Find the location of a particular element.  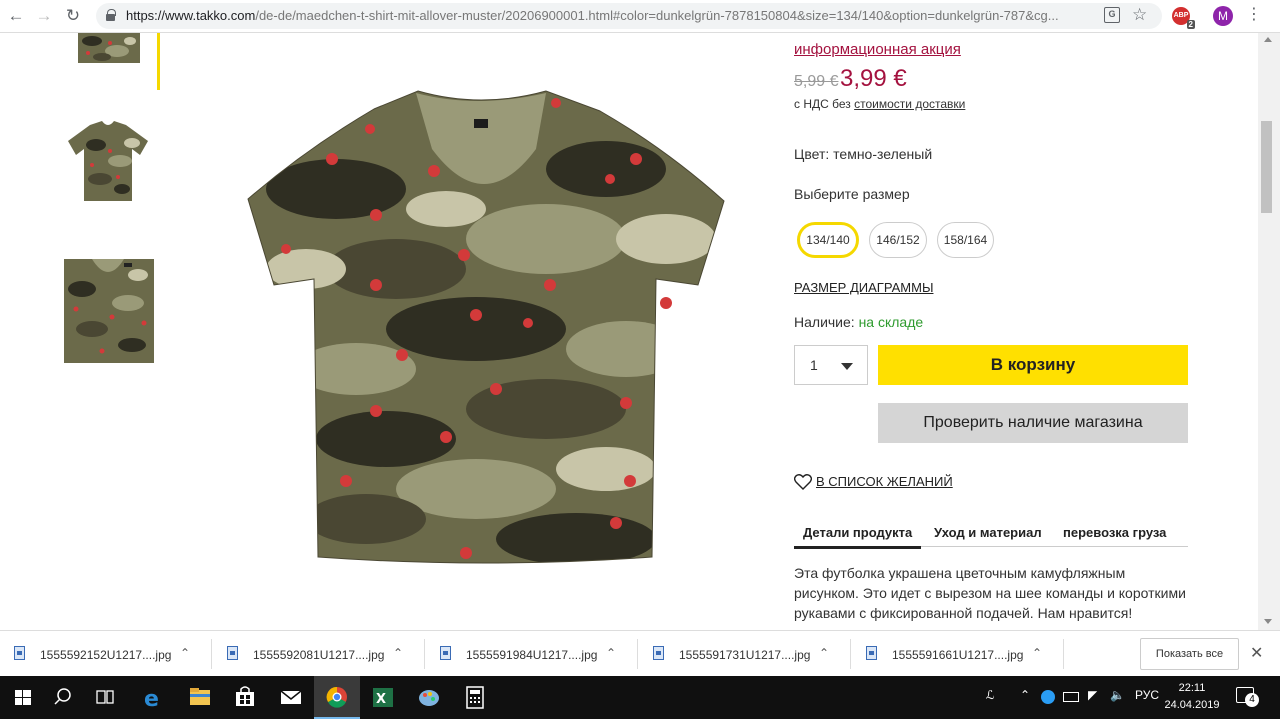

scrollbar-thumb is located at coordinates (1266, 167).